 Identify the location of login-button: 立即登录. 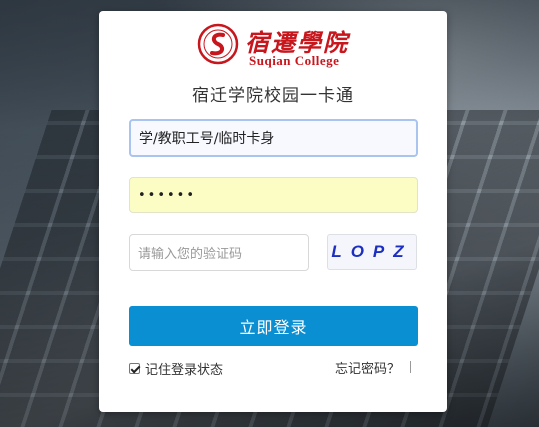
(273, 326).